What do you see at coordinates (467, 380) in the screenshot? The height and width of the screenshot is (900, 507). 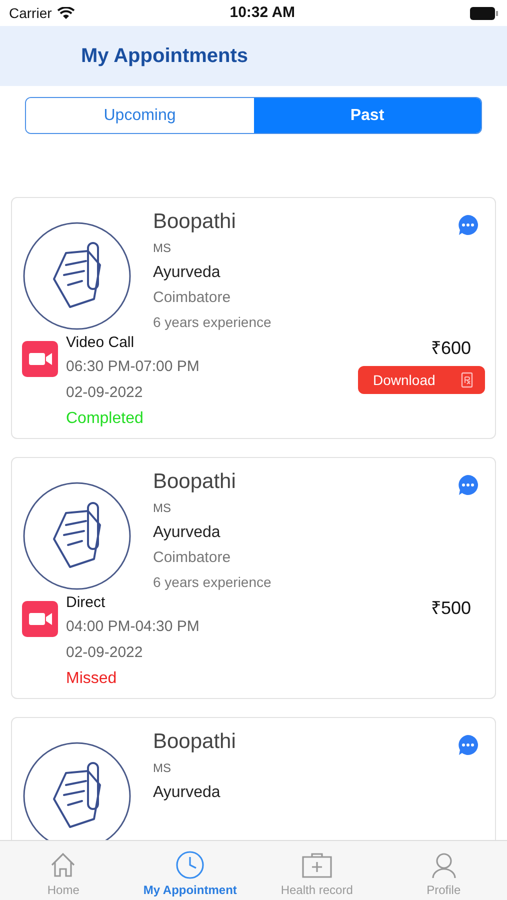 I see `prescription-icon` at bounding box center [467, 380].